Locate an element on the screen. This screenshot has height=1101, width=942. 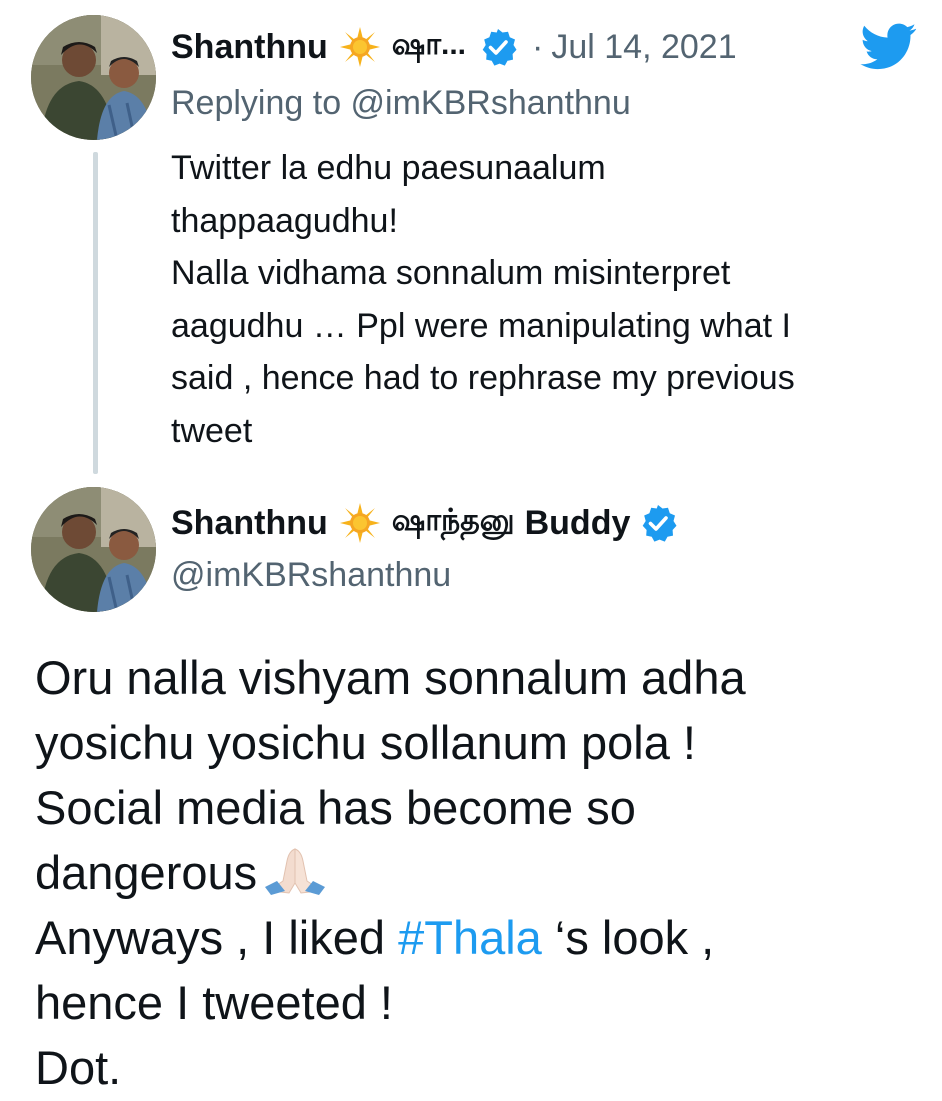
reply-text-line: Nalla vidhama sonnalum misinterpret is located at coordinates (451, 273).